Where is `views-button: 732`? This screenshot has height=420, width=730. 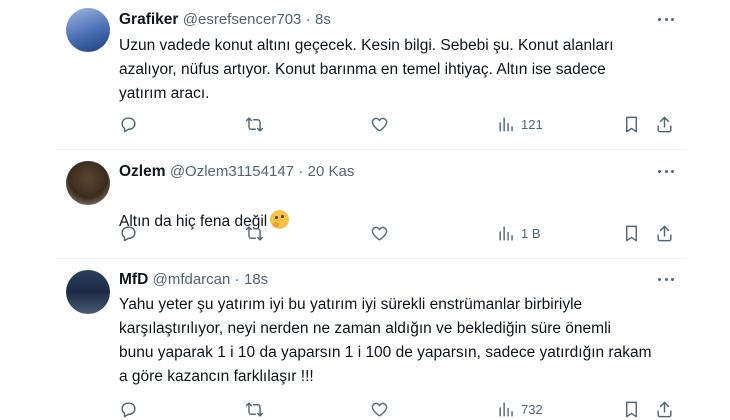
views-button: 732 is located at coordinates (520, 409).